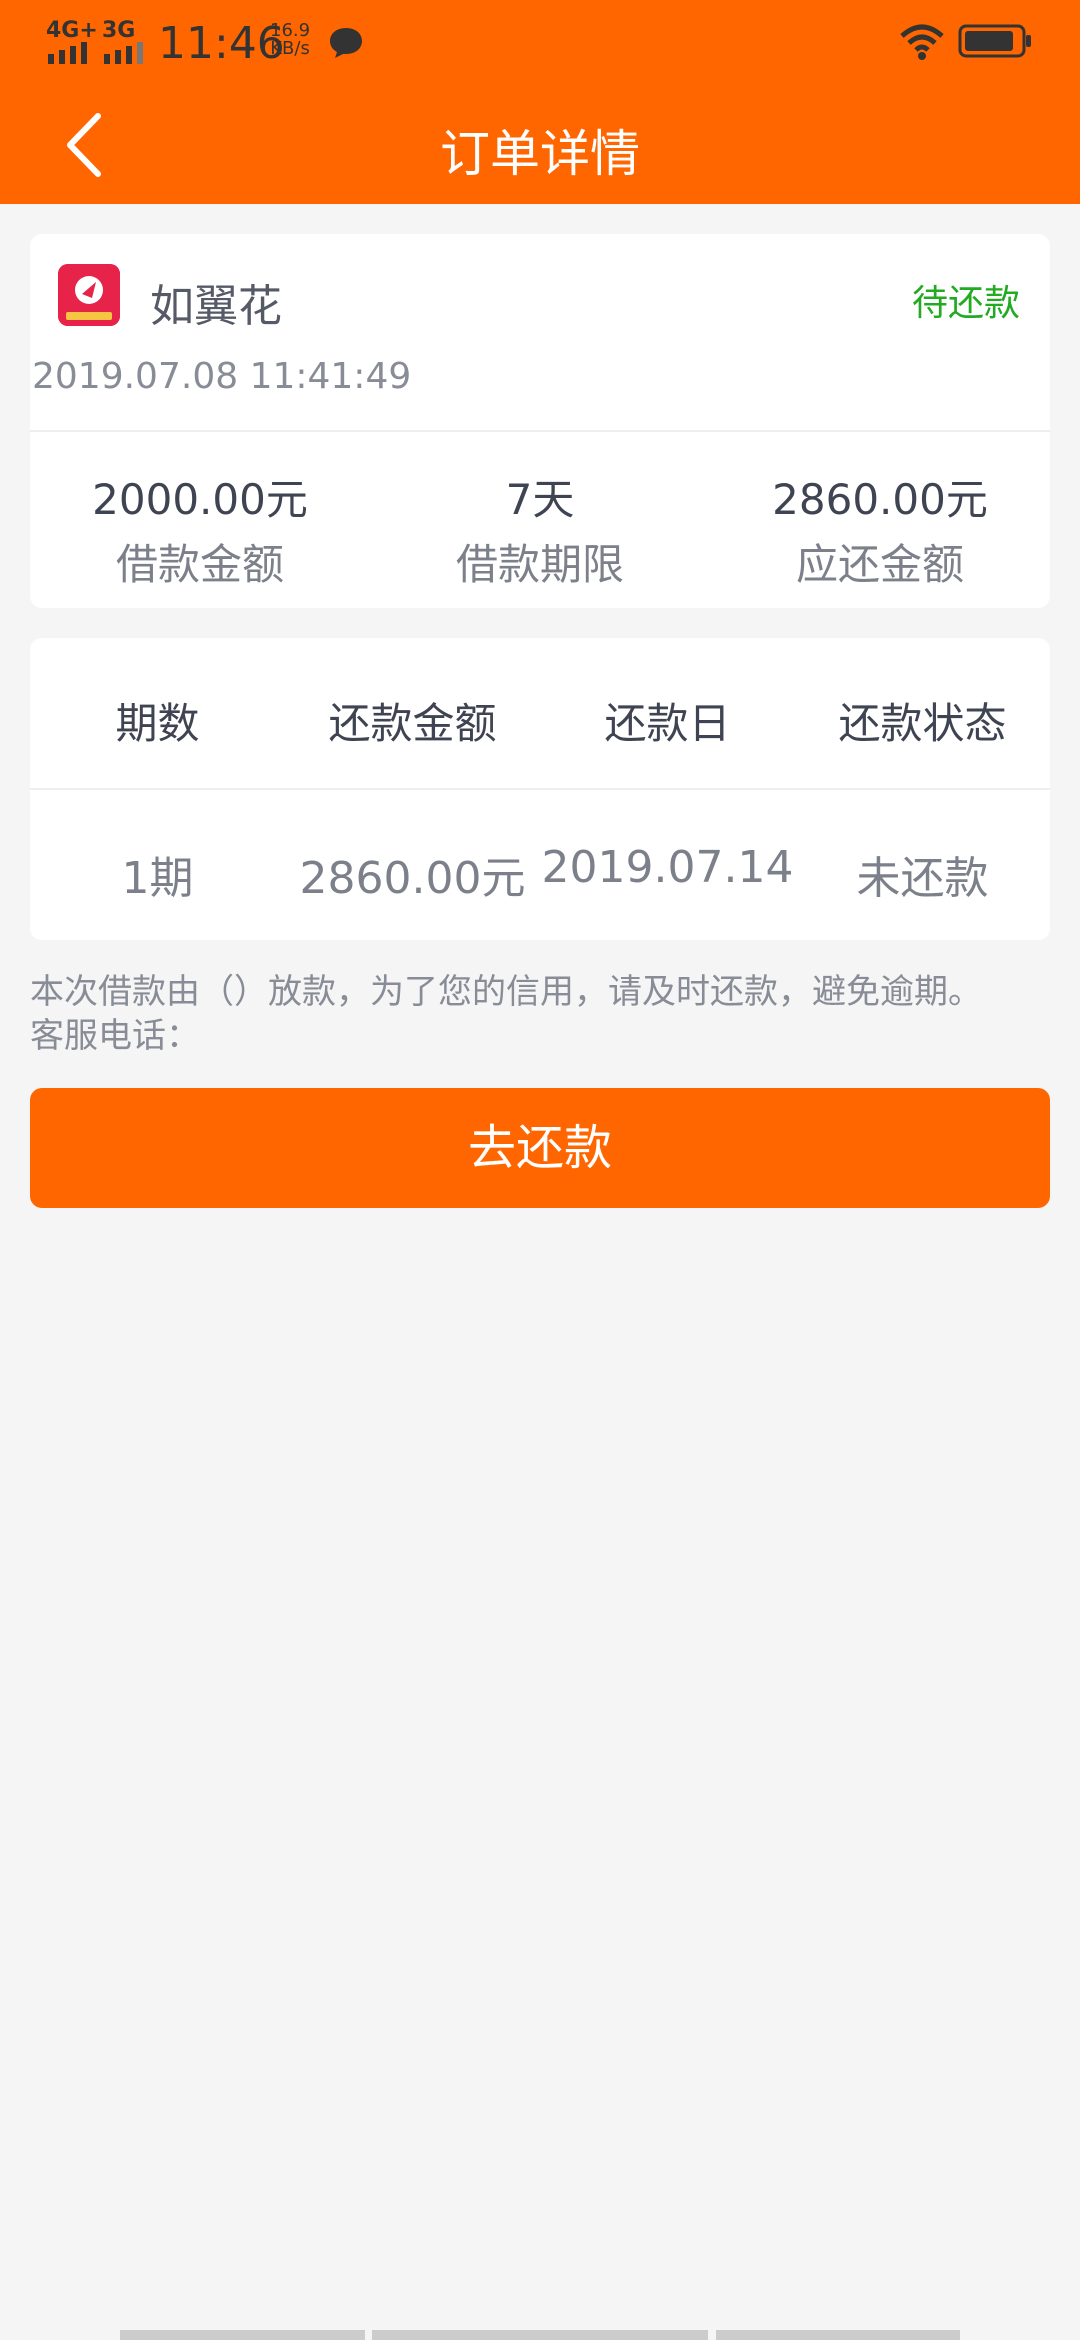  What do you see at coordinates (667, 867) in the screenshot?
I see `cell-due-date: 2019.07.14` at bounding box center [667, 867].